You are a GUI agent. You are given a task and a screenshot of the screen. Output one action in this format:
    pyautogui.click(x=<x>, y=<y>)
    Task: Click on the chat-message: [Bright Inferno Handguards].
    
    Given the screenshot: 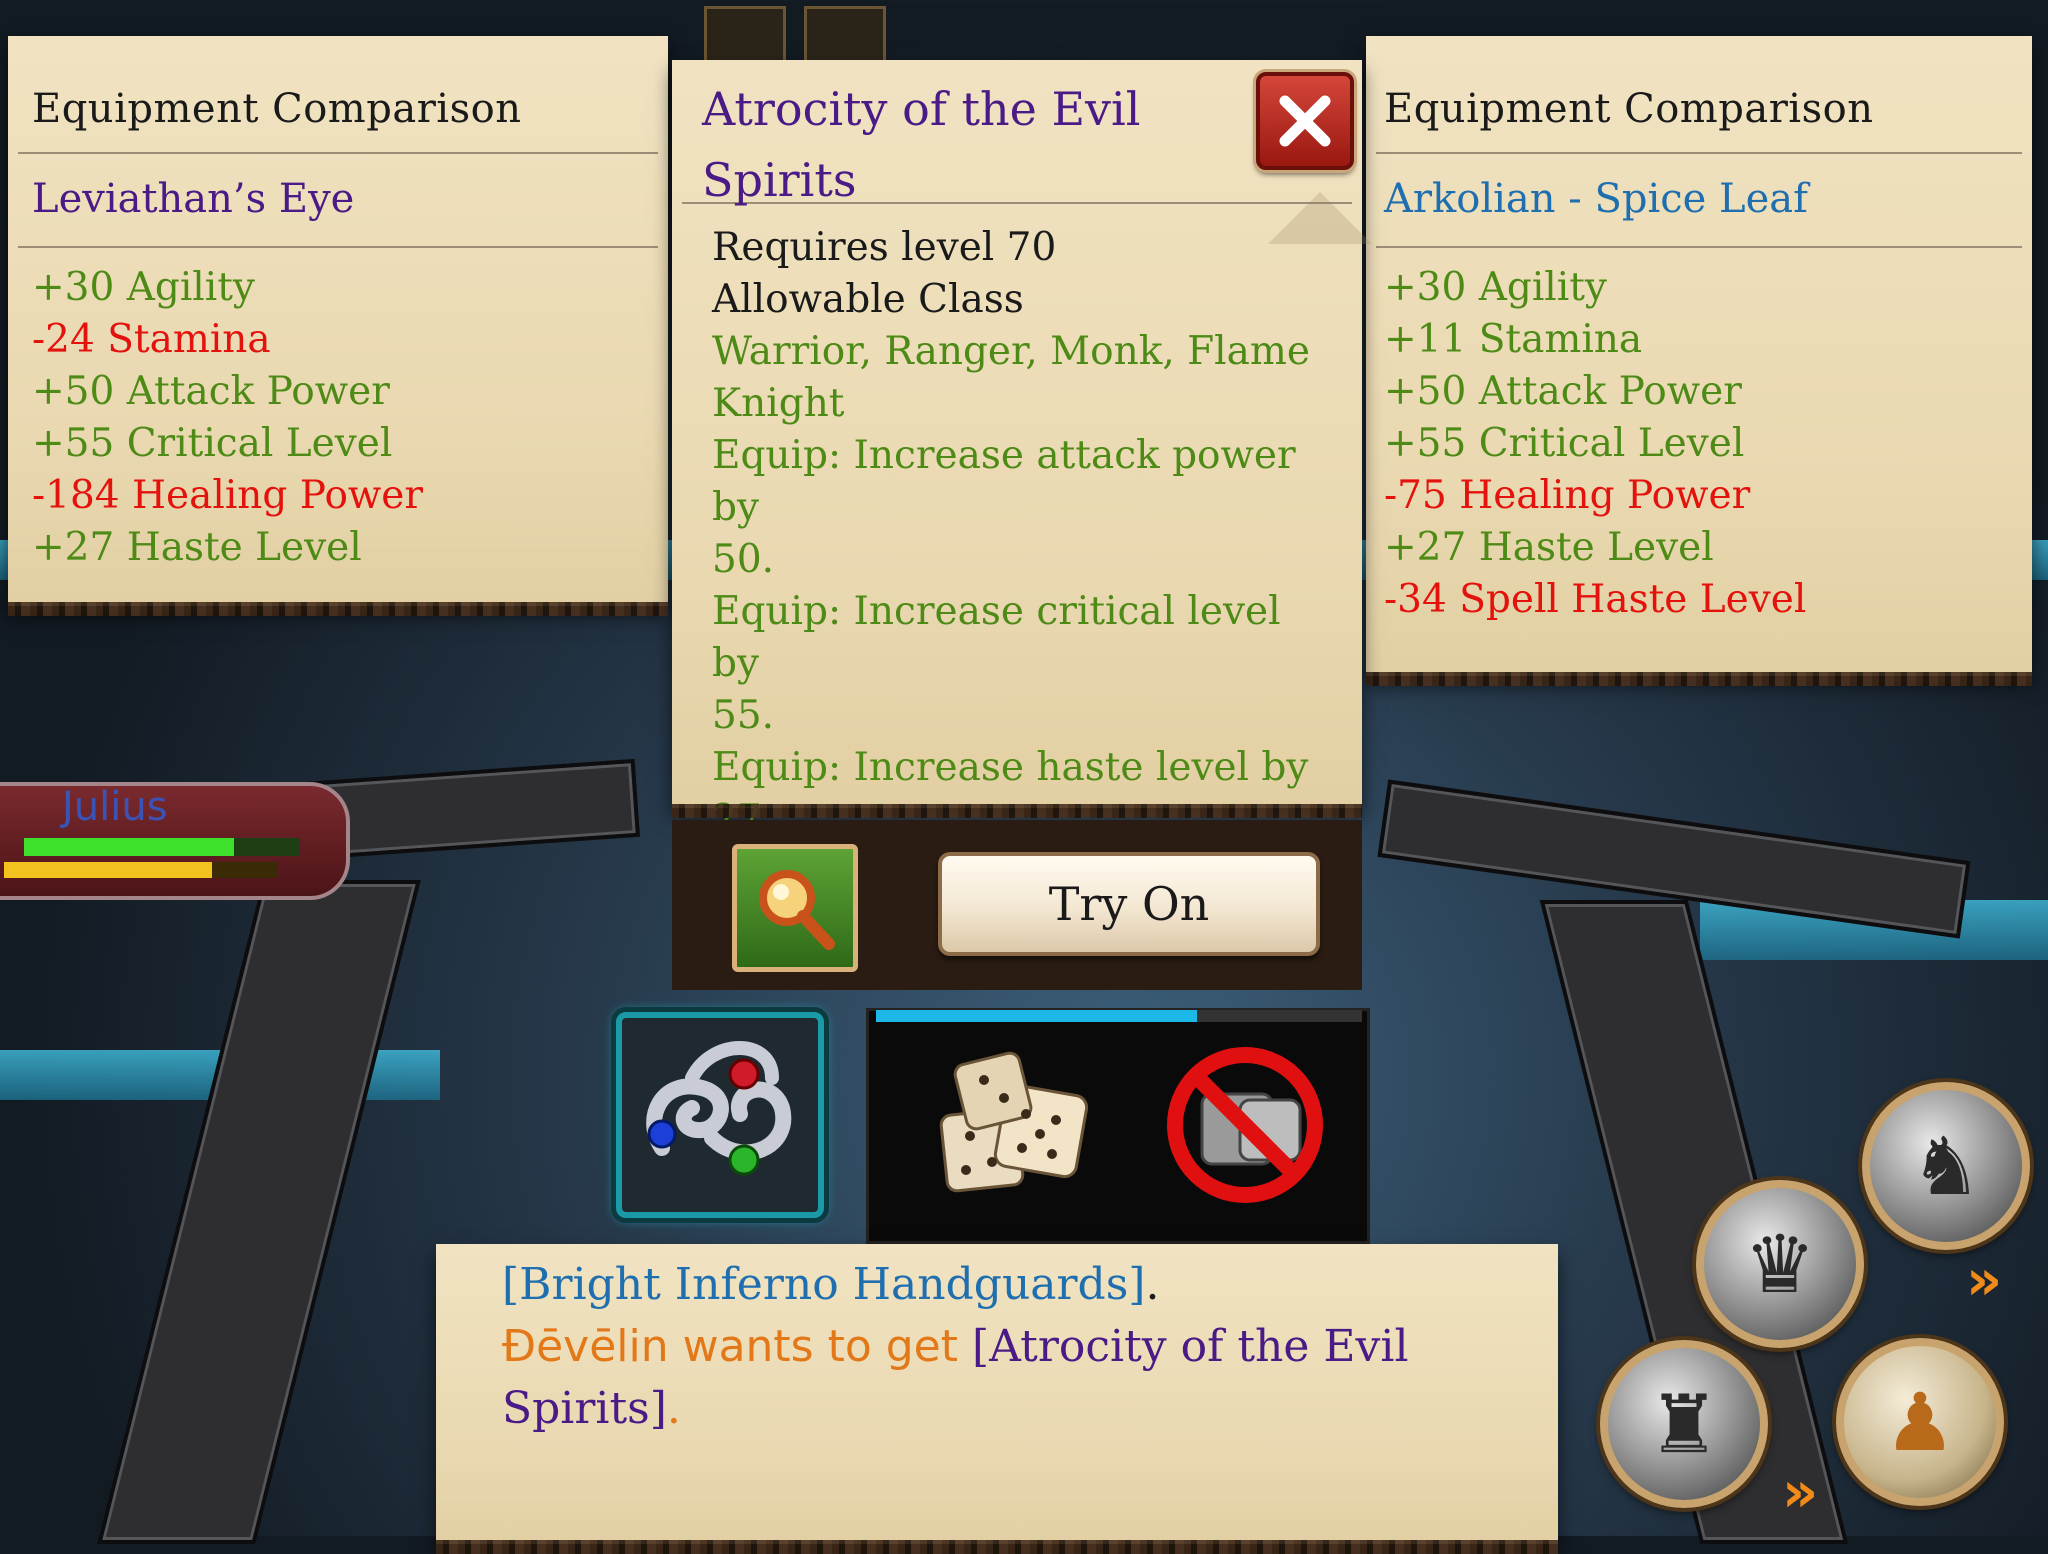 What is the action you would take?
    pyautogui.click(x=997, y=1280)
    